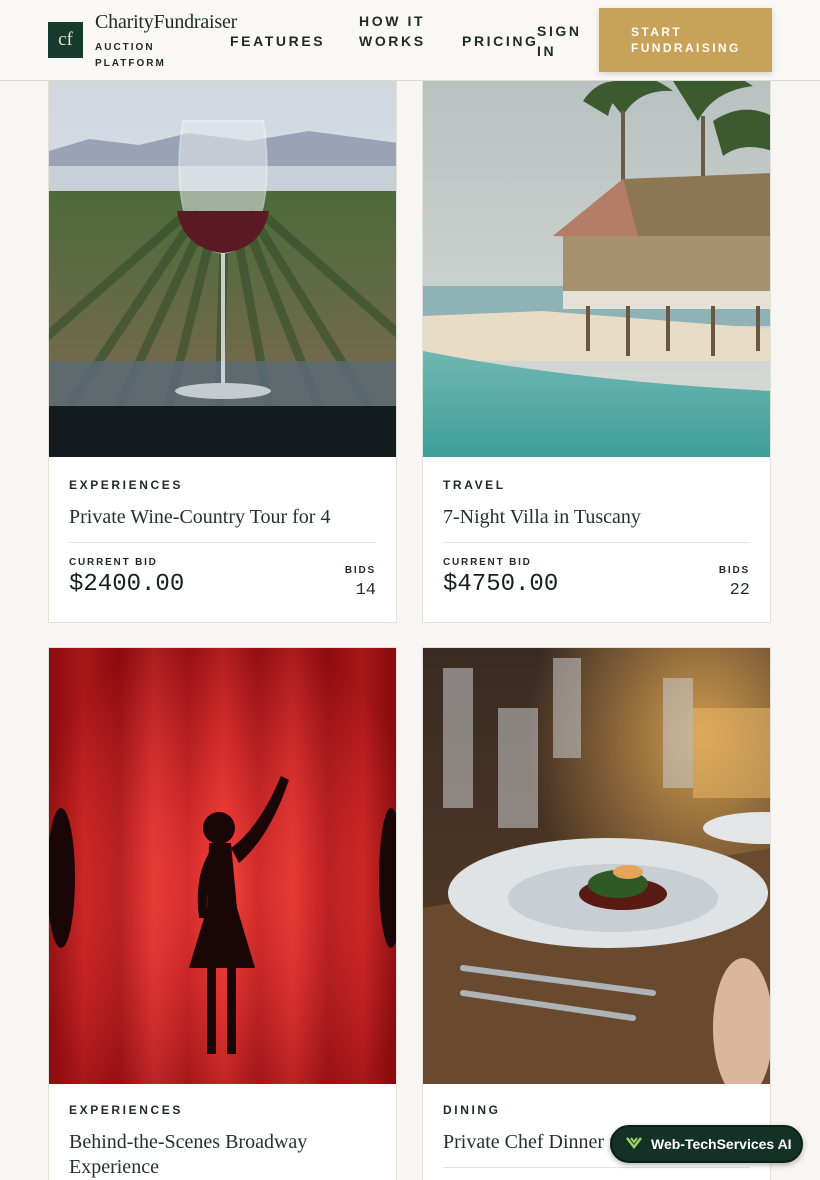 Image resolution: width=820 pixels, height=1180 pixels. Describe the element at coordinates (166, 22) in the screenshot. I see `brand-name: CharityFundraiser` at that location.